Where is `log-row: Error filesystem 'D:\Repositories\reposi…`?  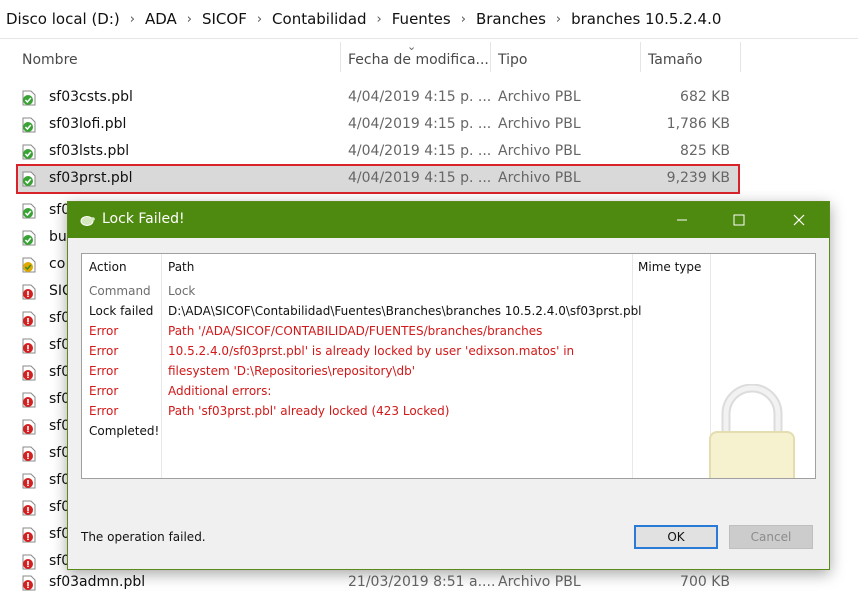 log-row: Error filesystem 'D:\Repositories\reposi… is located at coordinates (448, 371).